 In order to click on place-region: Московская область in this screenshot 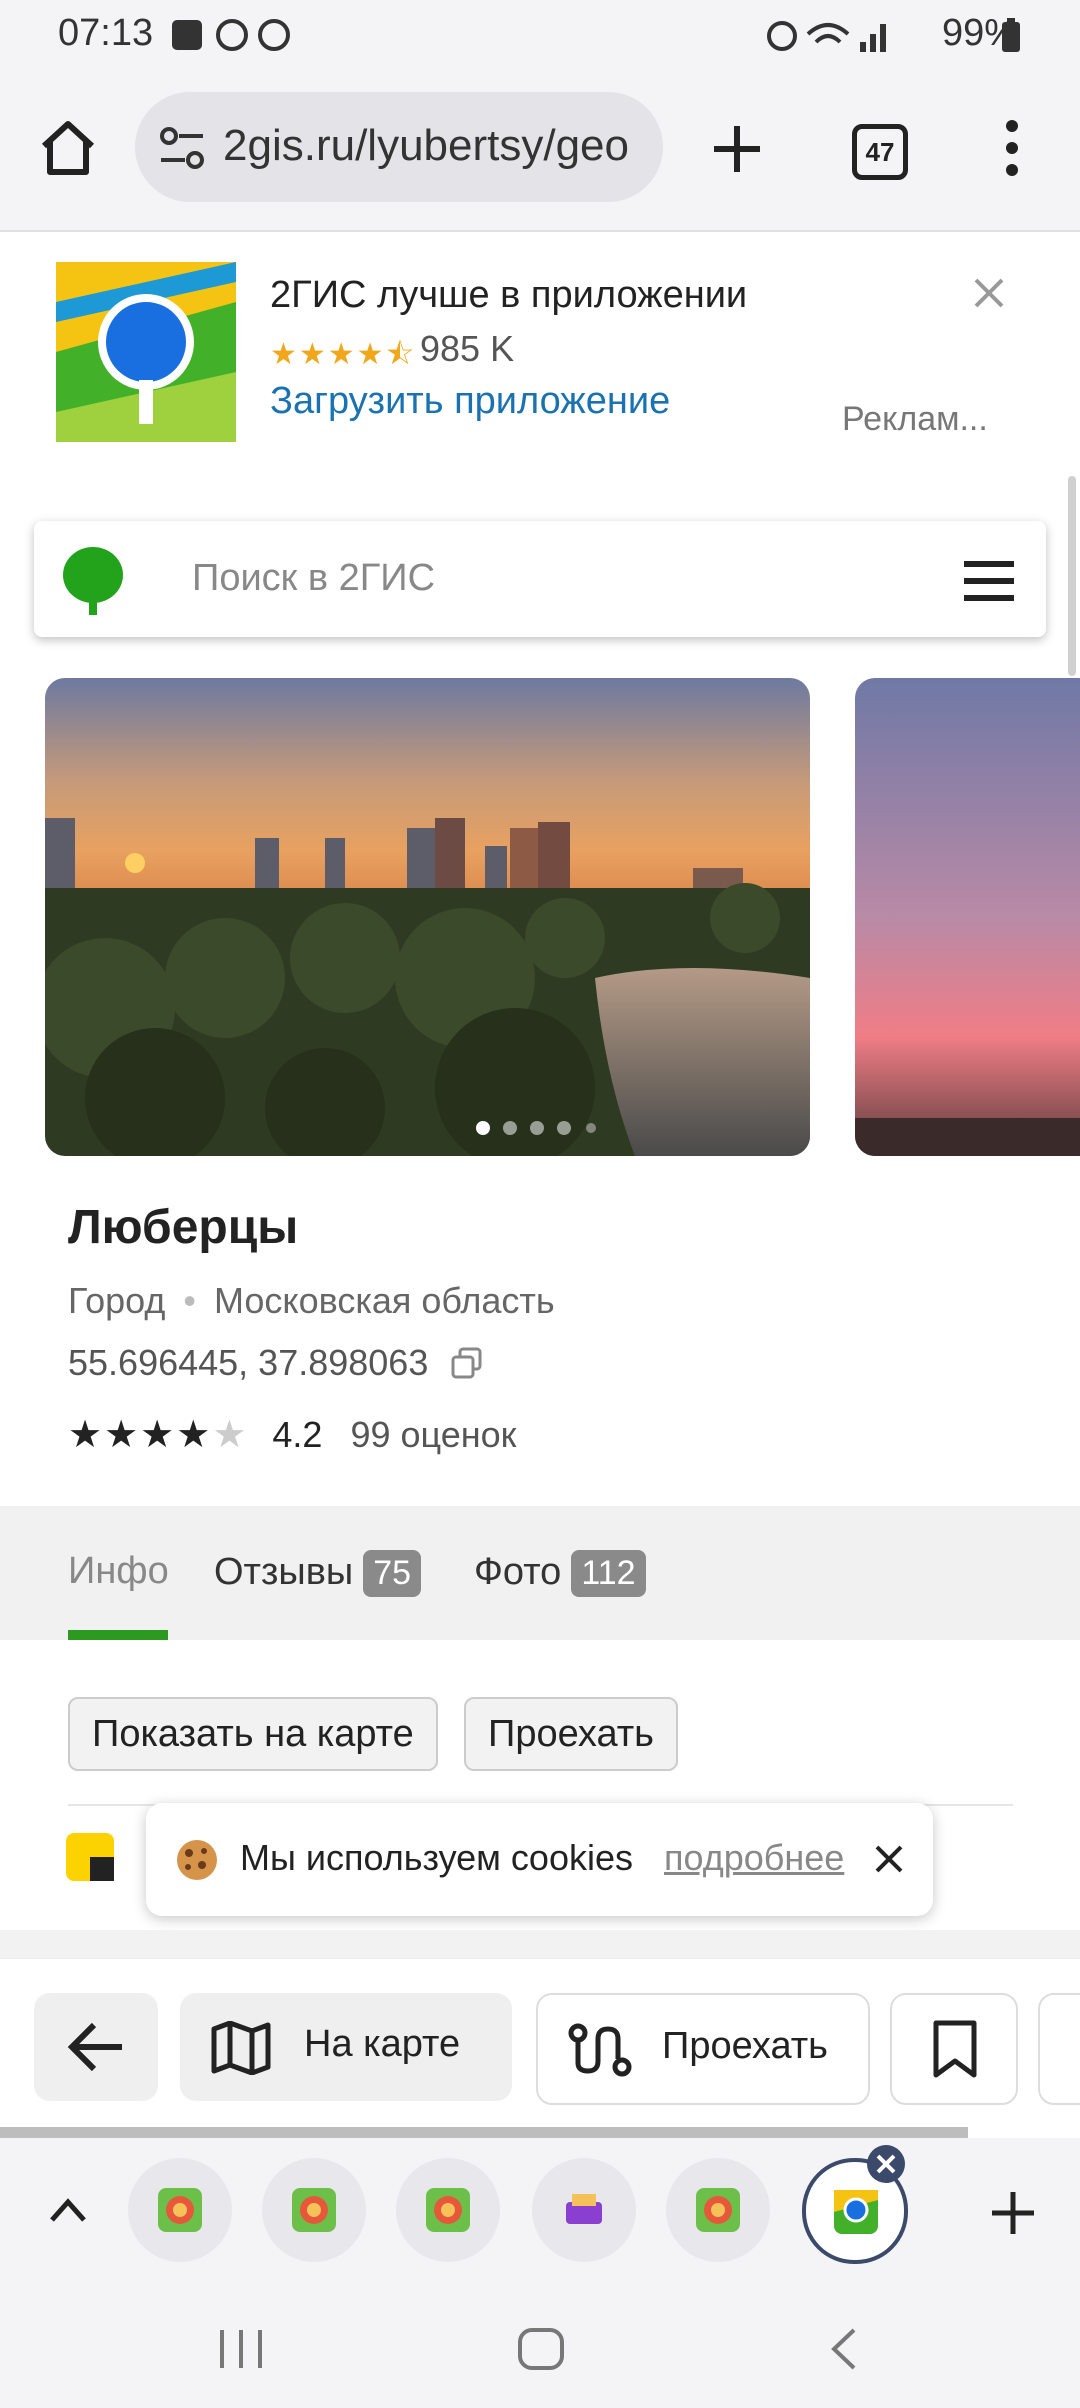, I will do `click(384, 1300)`.